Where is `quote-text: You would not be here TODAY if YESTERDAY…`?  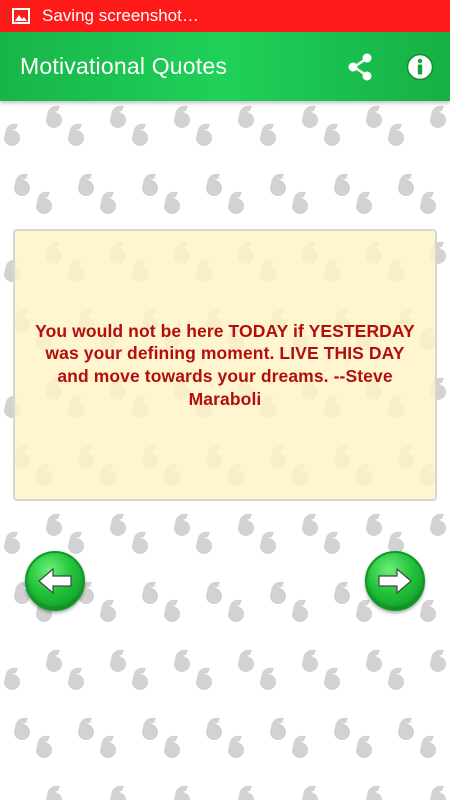
quote-text: You would not be here TODAY if YESTERDAY… is located at coordinates (225, 364).